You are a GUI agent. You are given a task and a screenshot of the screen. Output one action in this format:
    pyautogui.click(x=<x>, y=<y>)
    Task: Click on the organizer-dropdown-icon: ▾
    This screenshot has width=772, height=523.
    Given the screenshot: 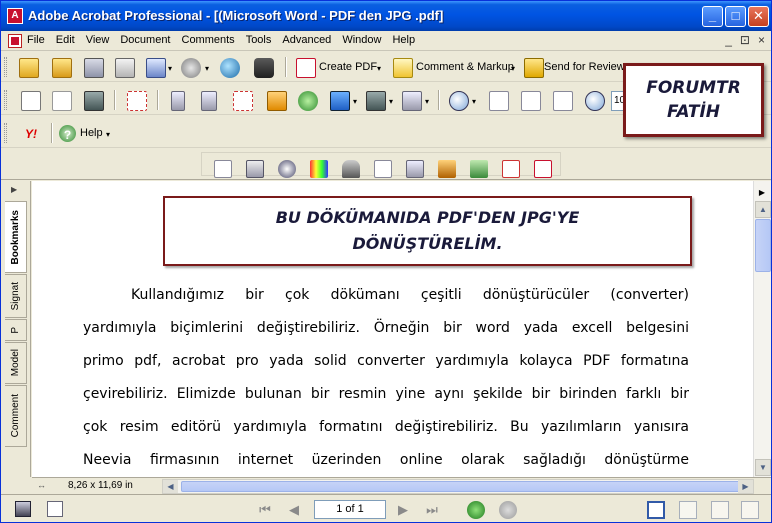 What is the action you would take?
    pyautogui.click(x=170, y=68)
    